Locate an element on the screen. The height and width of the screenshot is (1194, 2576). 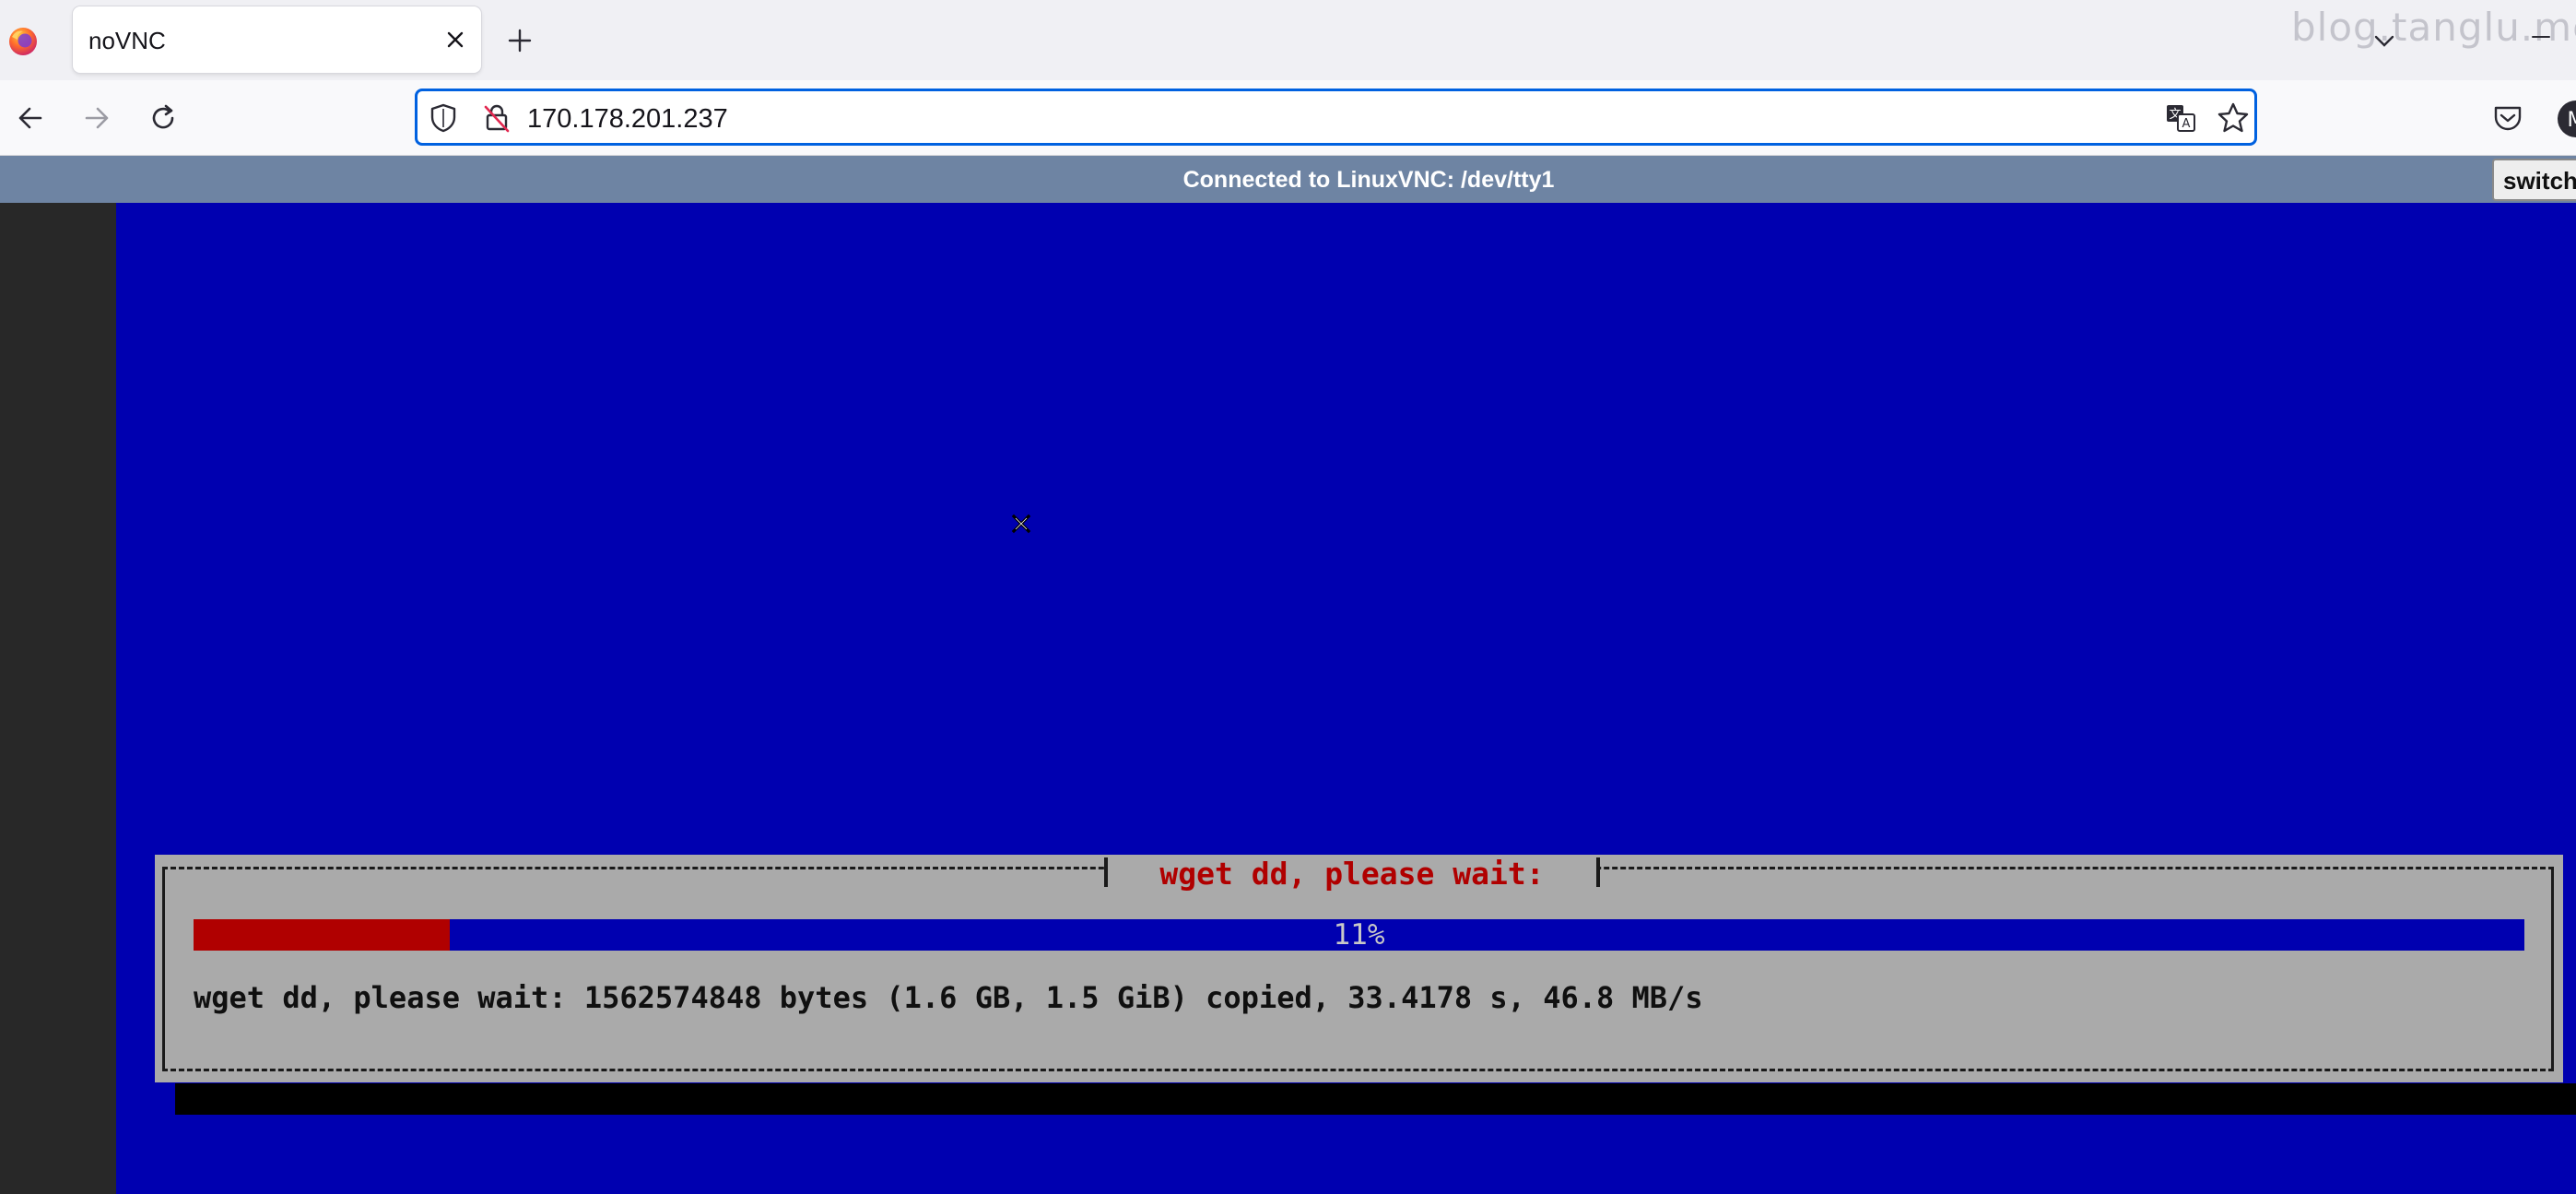
account-icon: M is located at coordinates (2565, 119).